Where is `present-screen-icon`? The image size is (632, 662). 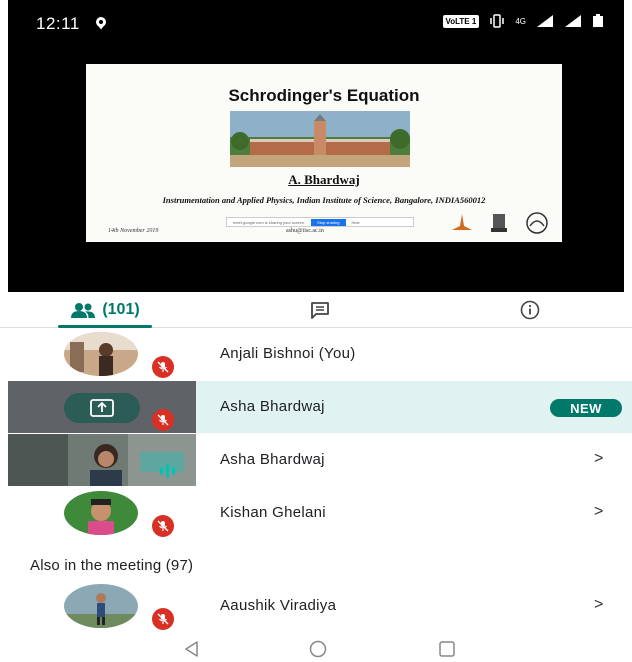
present-screen-icon is located at coordinates (102, 408).